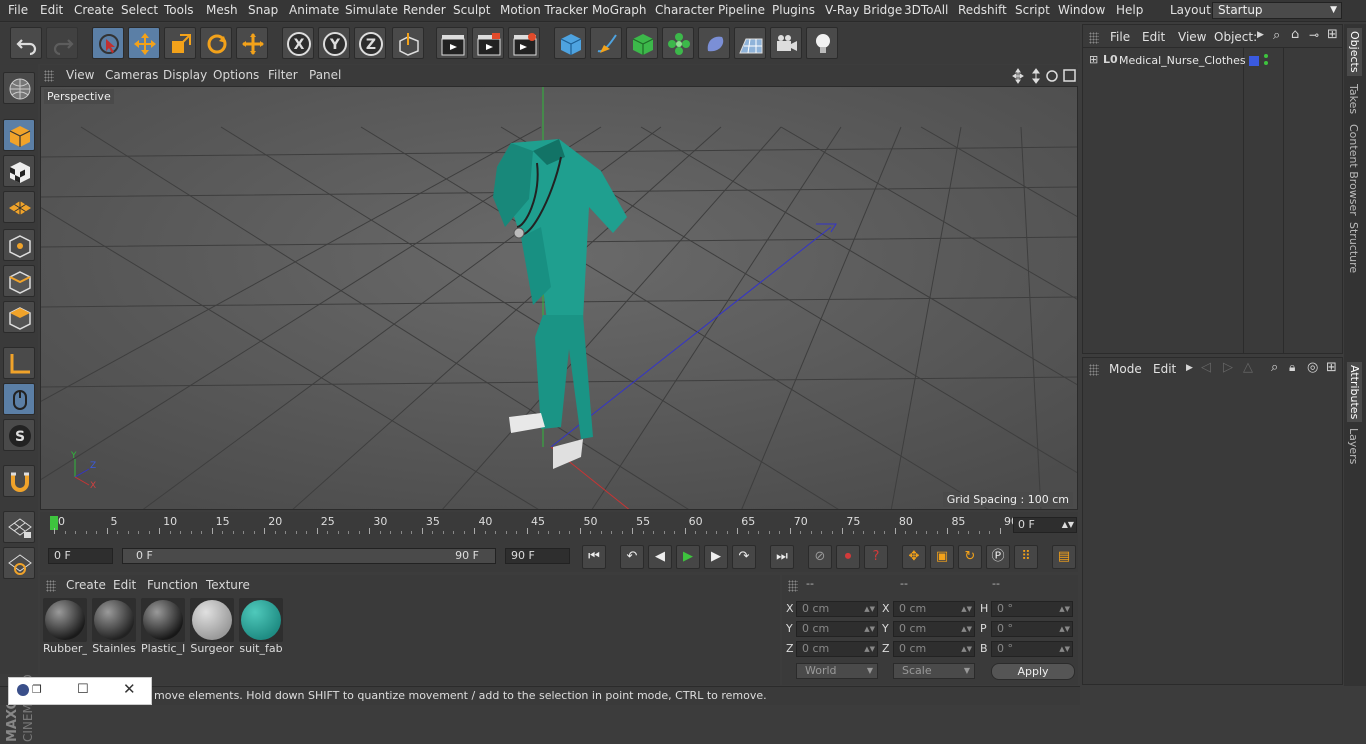 The height and width of the screenshot is (744, 1366). I want to click on layer-color-swatch, so click(1254, 61).